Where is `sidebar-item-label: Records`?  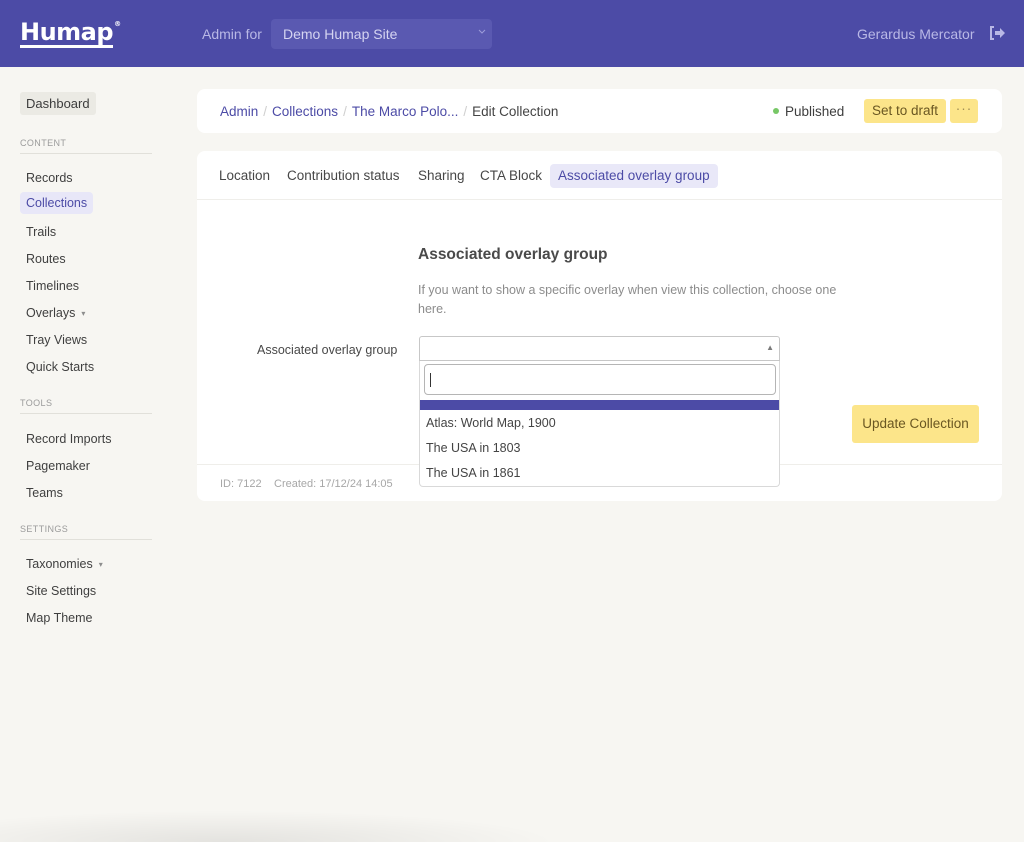
sidebar-item-label: Records is located at coordinates (49, 178).